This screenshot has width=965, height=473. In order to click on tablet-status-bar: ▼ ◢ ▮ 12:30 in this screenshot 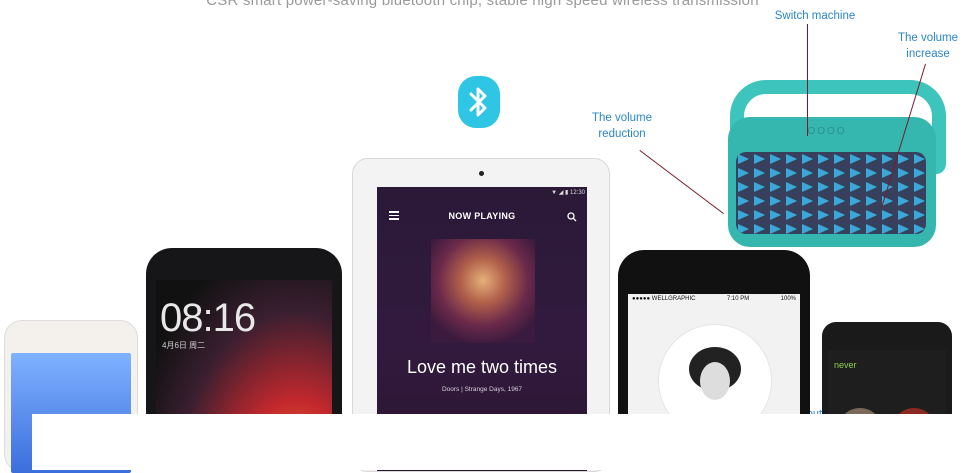, I will do `click(568, 193)`.